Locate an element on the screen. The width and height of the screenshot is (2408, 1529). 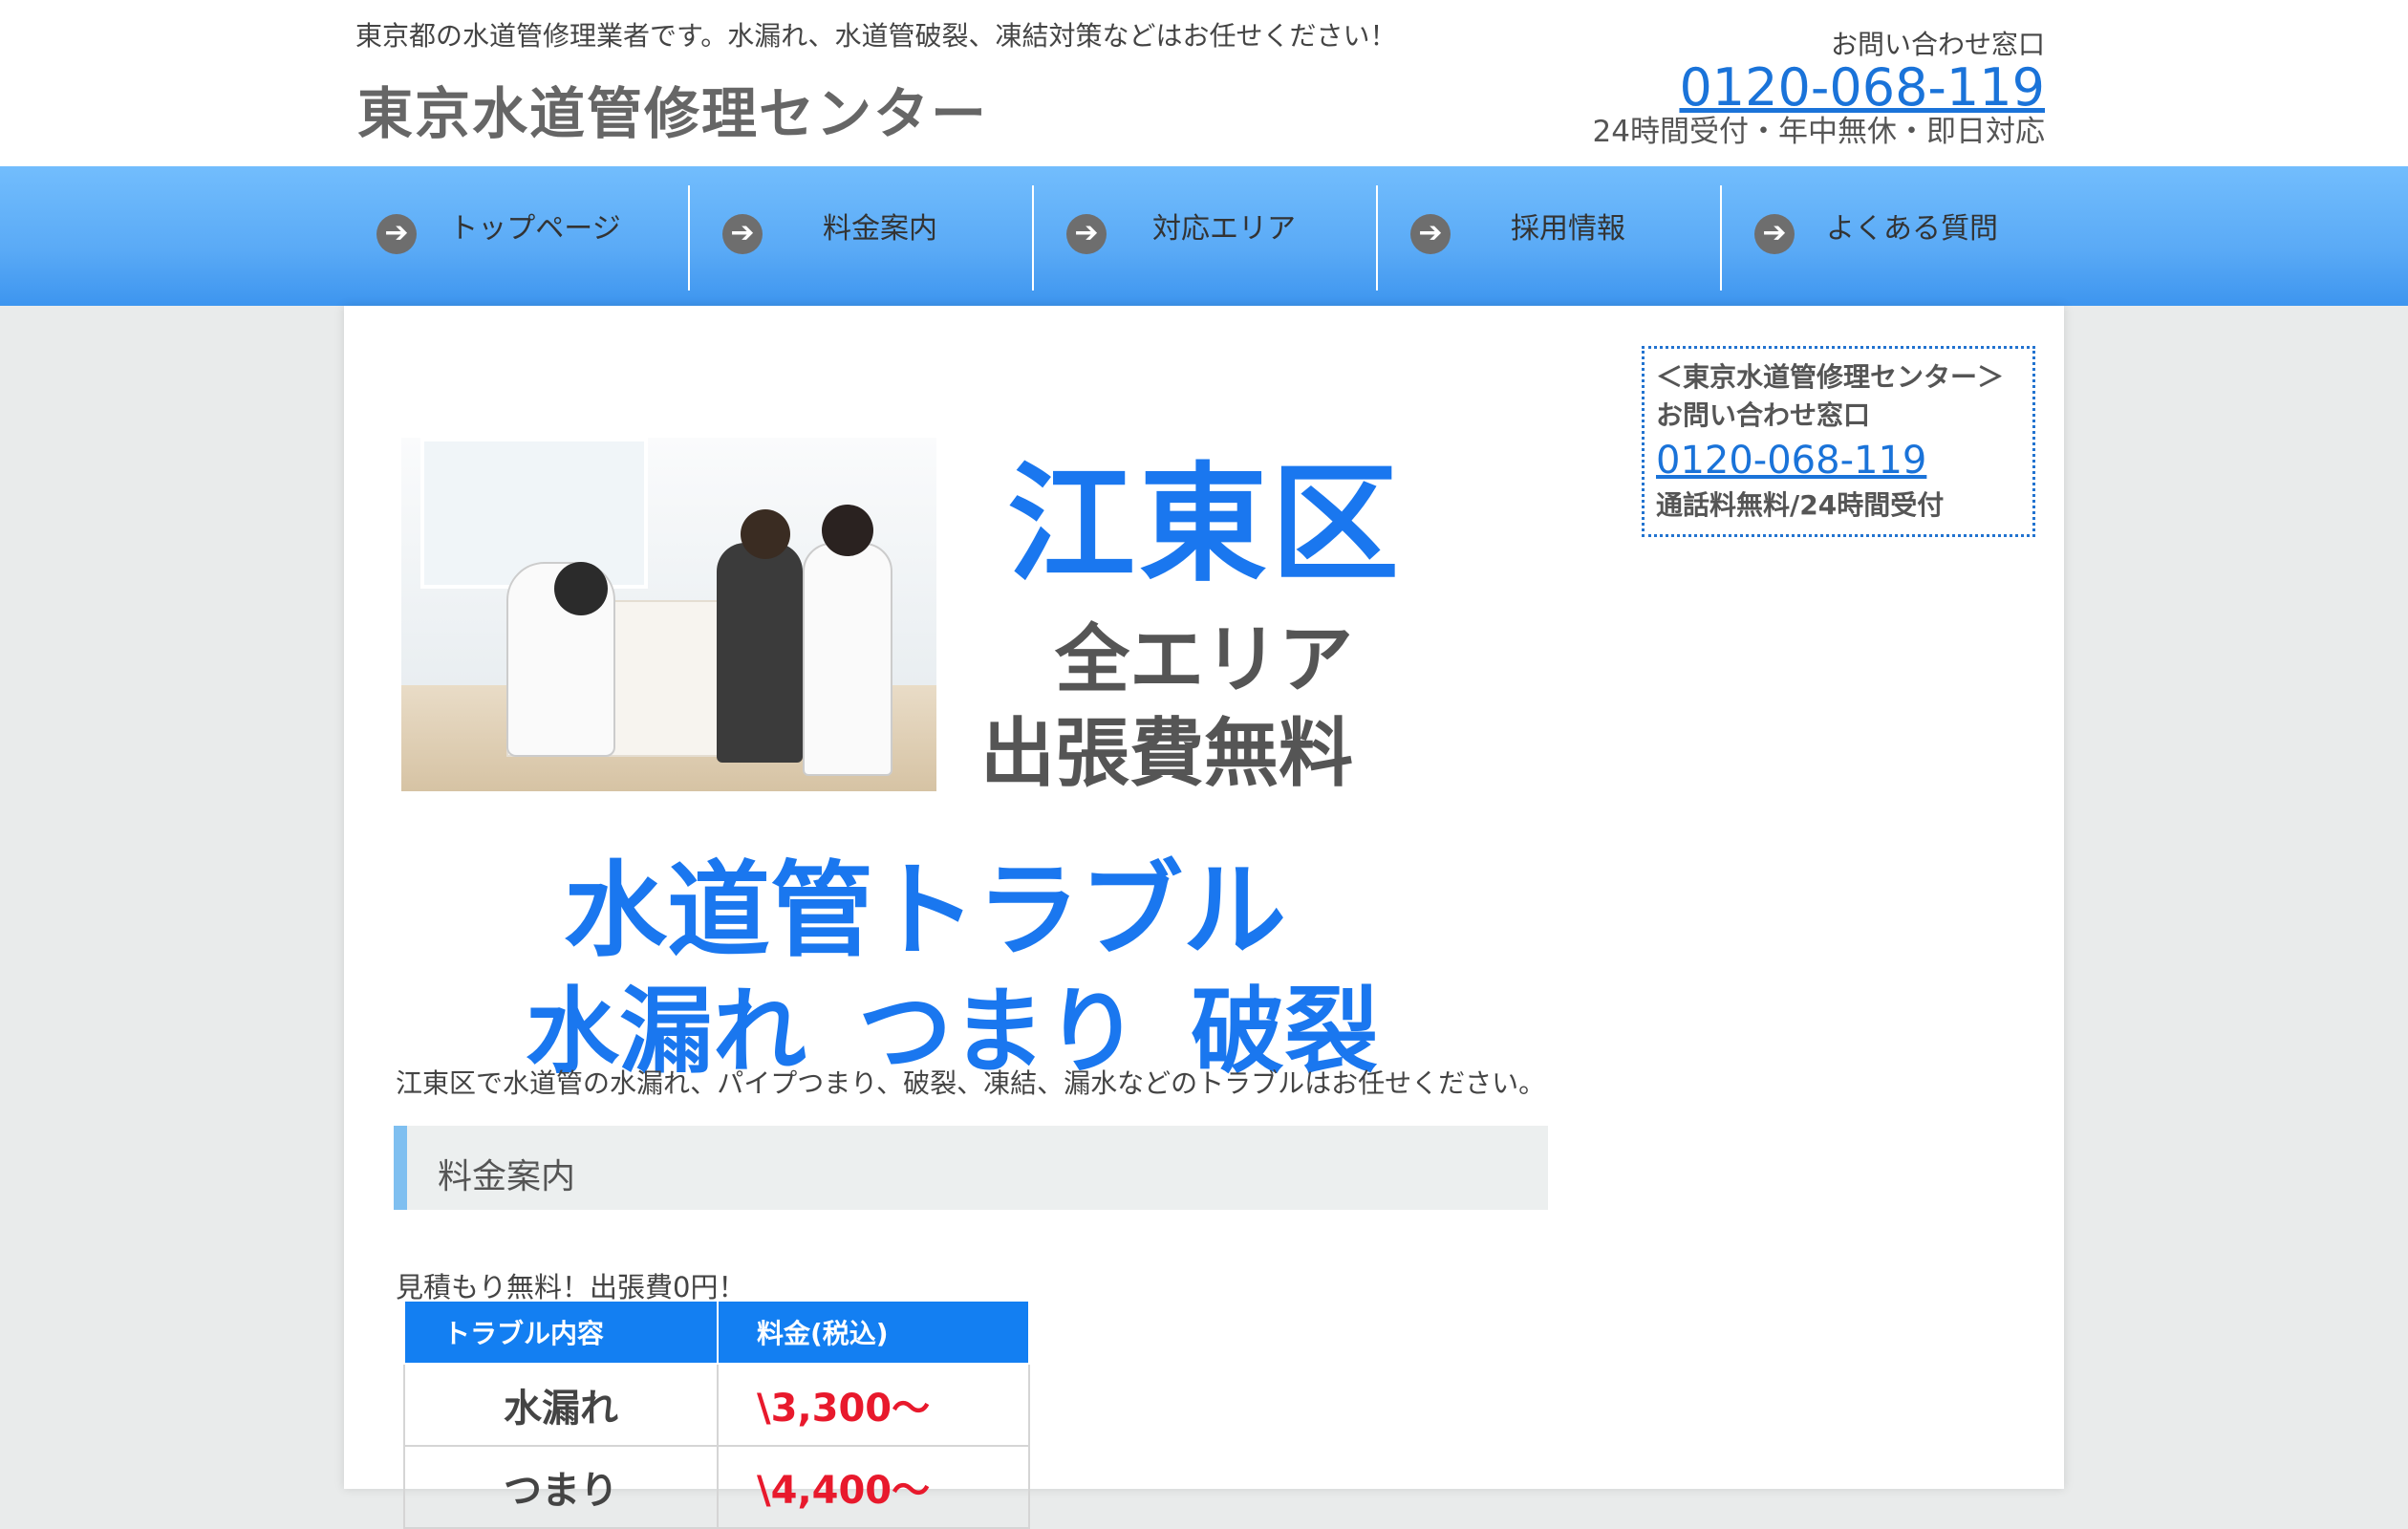
nav-item-label: 料金案内 is located at coordinates (880, 229).